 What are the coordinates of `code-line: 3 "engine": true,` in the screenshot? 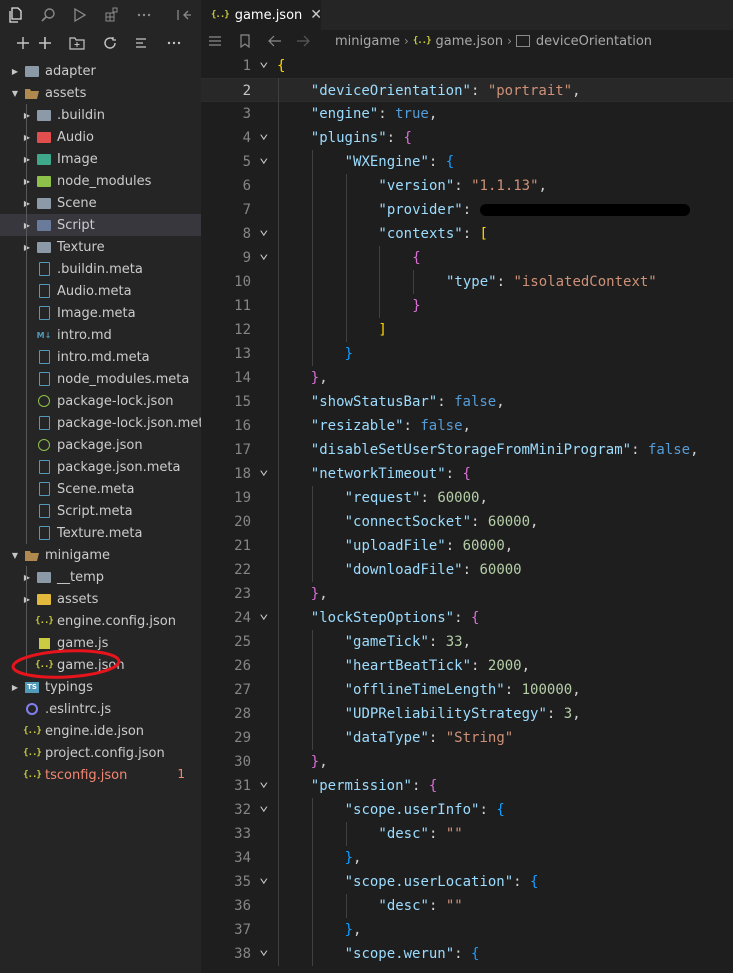 It's located at (467, 114).